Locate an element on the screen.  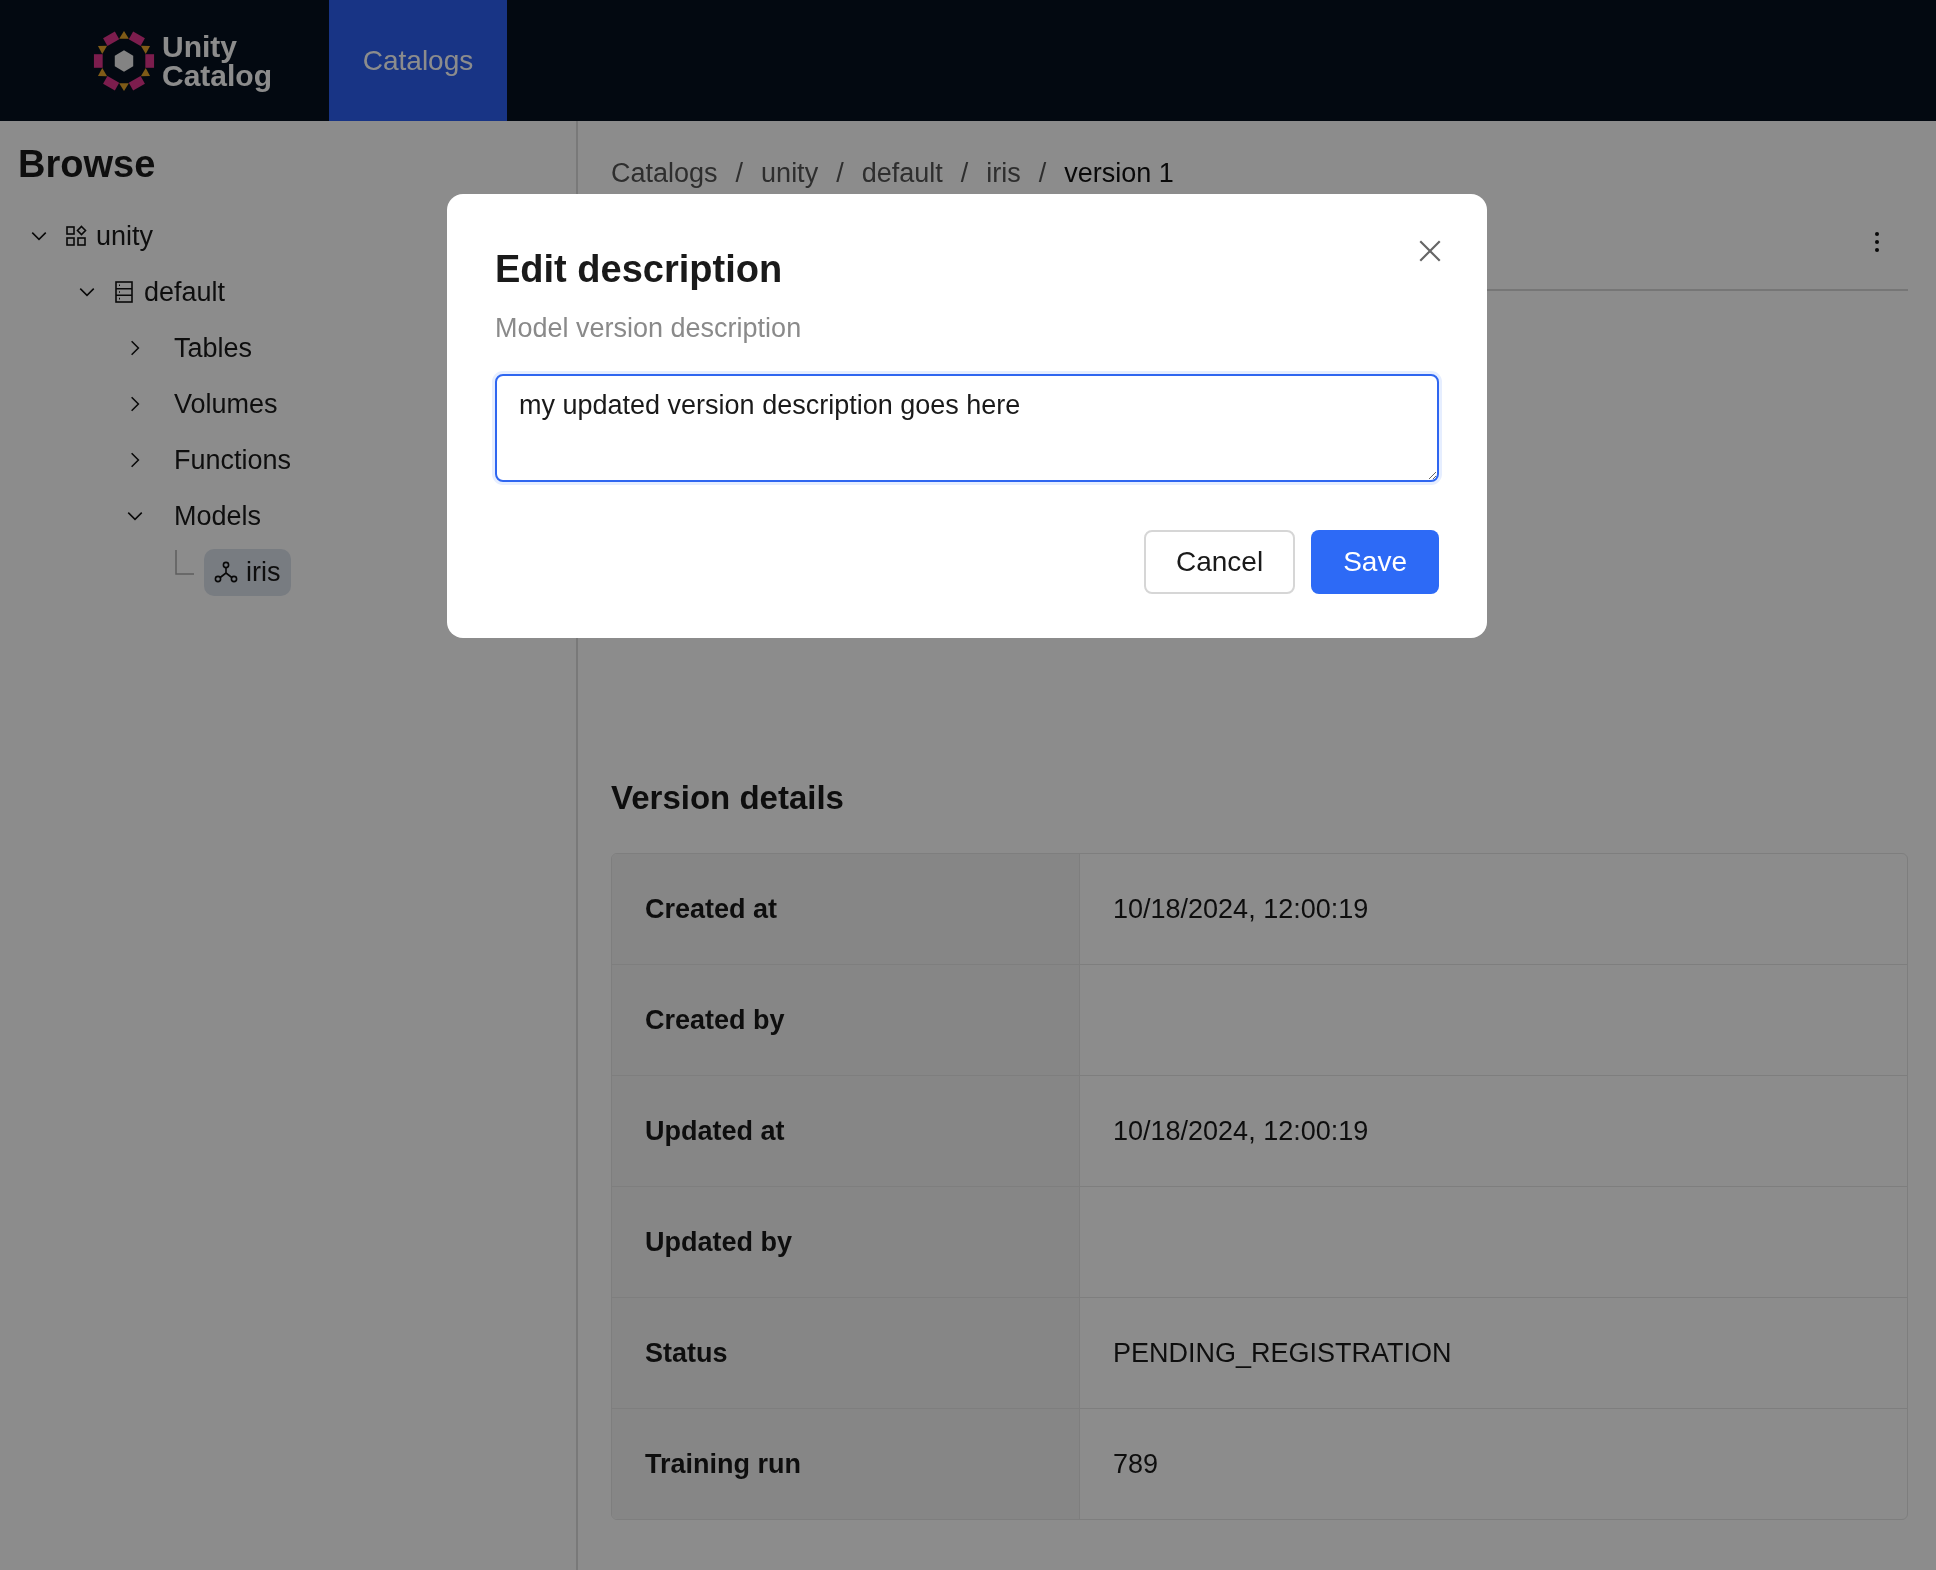
table-cell: Updated by is located at coordinates (846, 1242).